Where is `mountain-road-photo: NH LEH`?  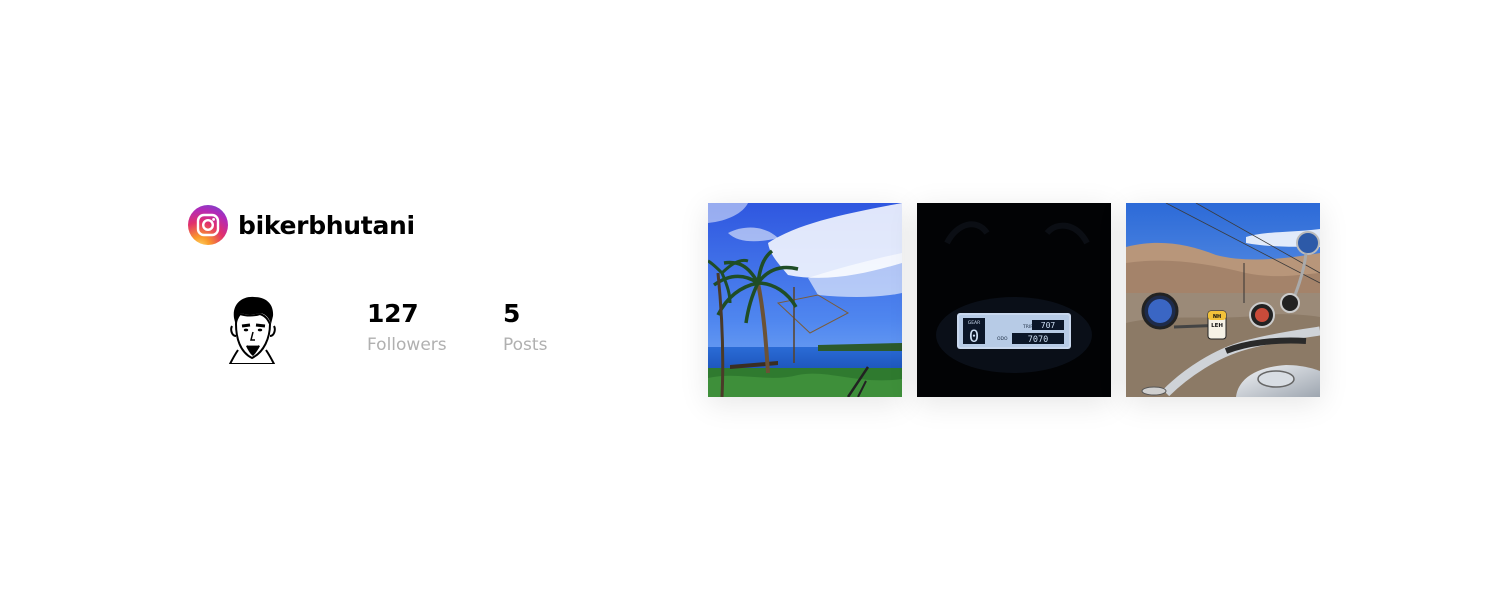 mountain-road-photo: NH LEH is located at coordinates (1223, 300).